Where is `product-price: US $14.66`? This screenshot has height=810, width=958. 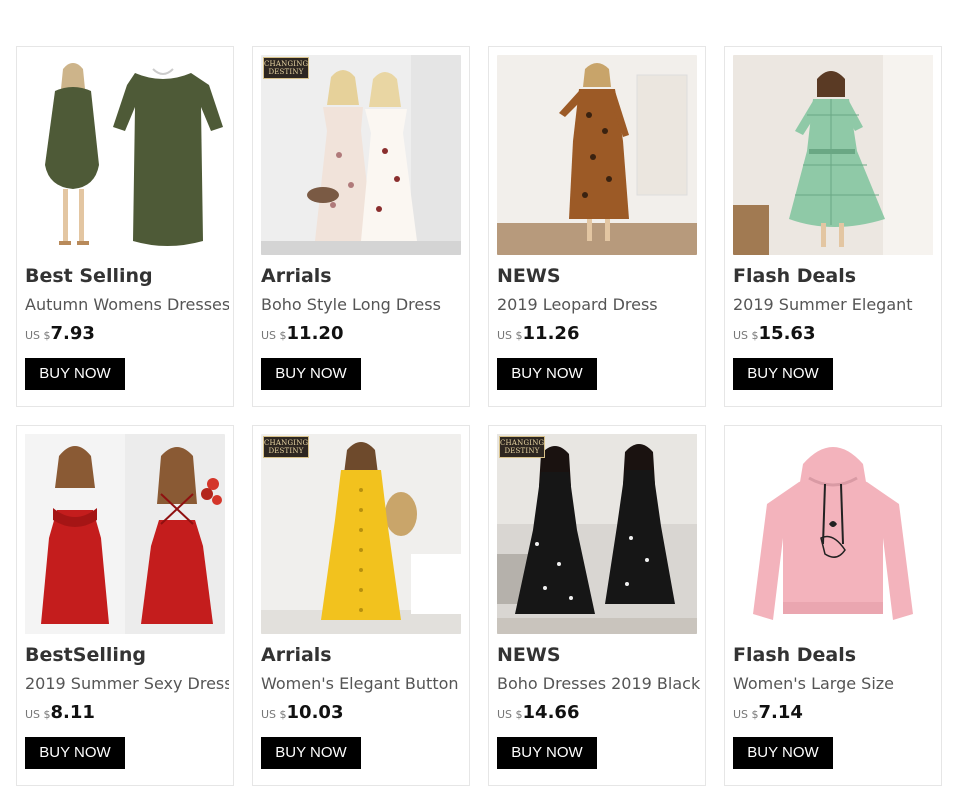
product-price: US $14.66 is located at coordinates (538, 712).